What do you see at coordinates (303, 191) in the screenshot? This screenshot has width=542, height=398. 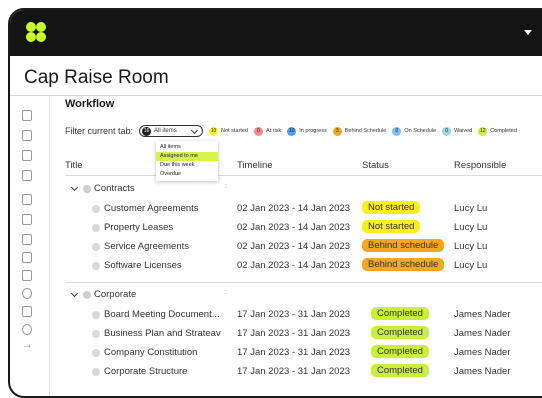 I see `group-header: Contracts:` at bounding box center [303, 191].